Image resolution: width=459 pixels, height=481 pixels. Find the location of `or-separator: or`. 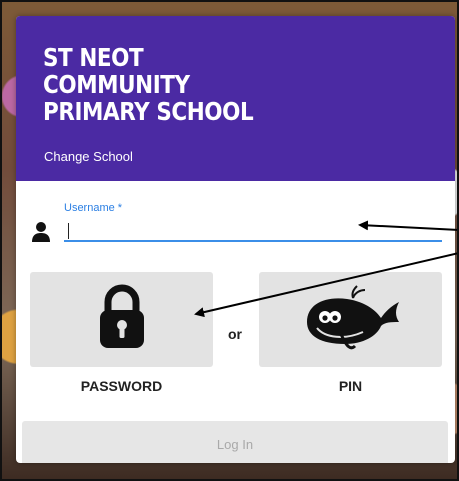

or-separator: or is located at coordinates (235, 334).